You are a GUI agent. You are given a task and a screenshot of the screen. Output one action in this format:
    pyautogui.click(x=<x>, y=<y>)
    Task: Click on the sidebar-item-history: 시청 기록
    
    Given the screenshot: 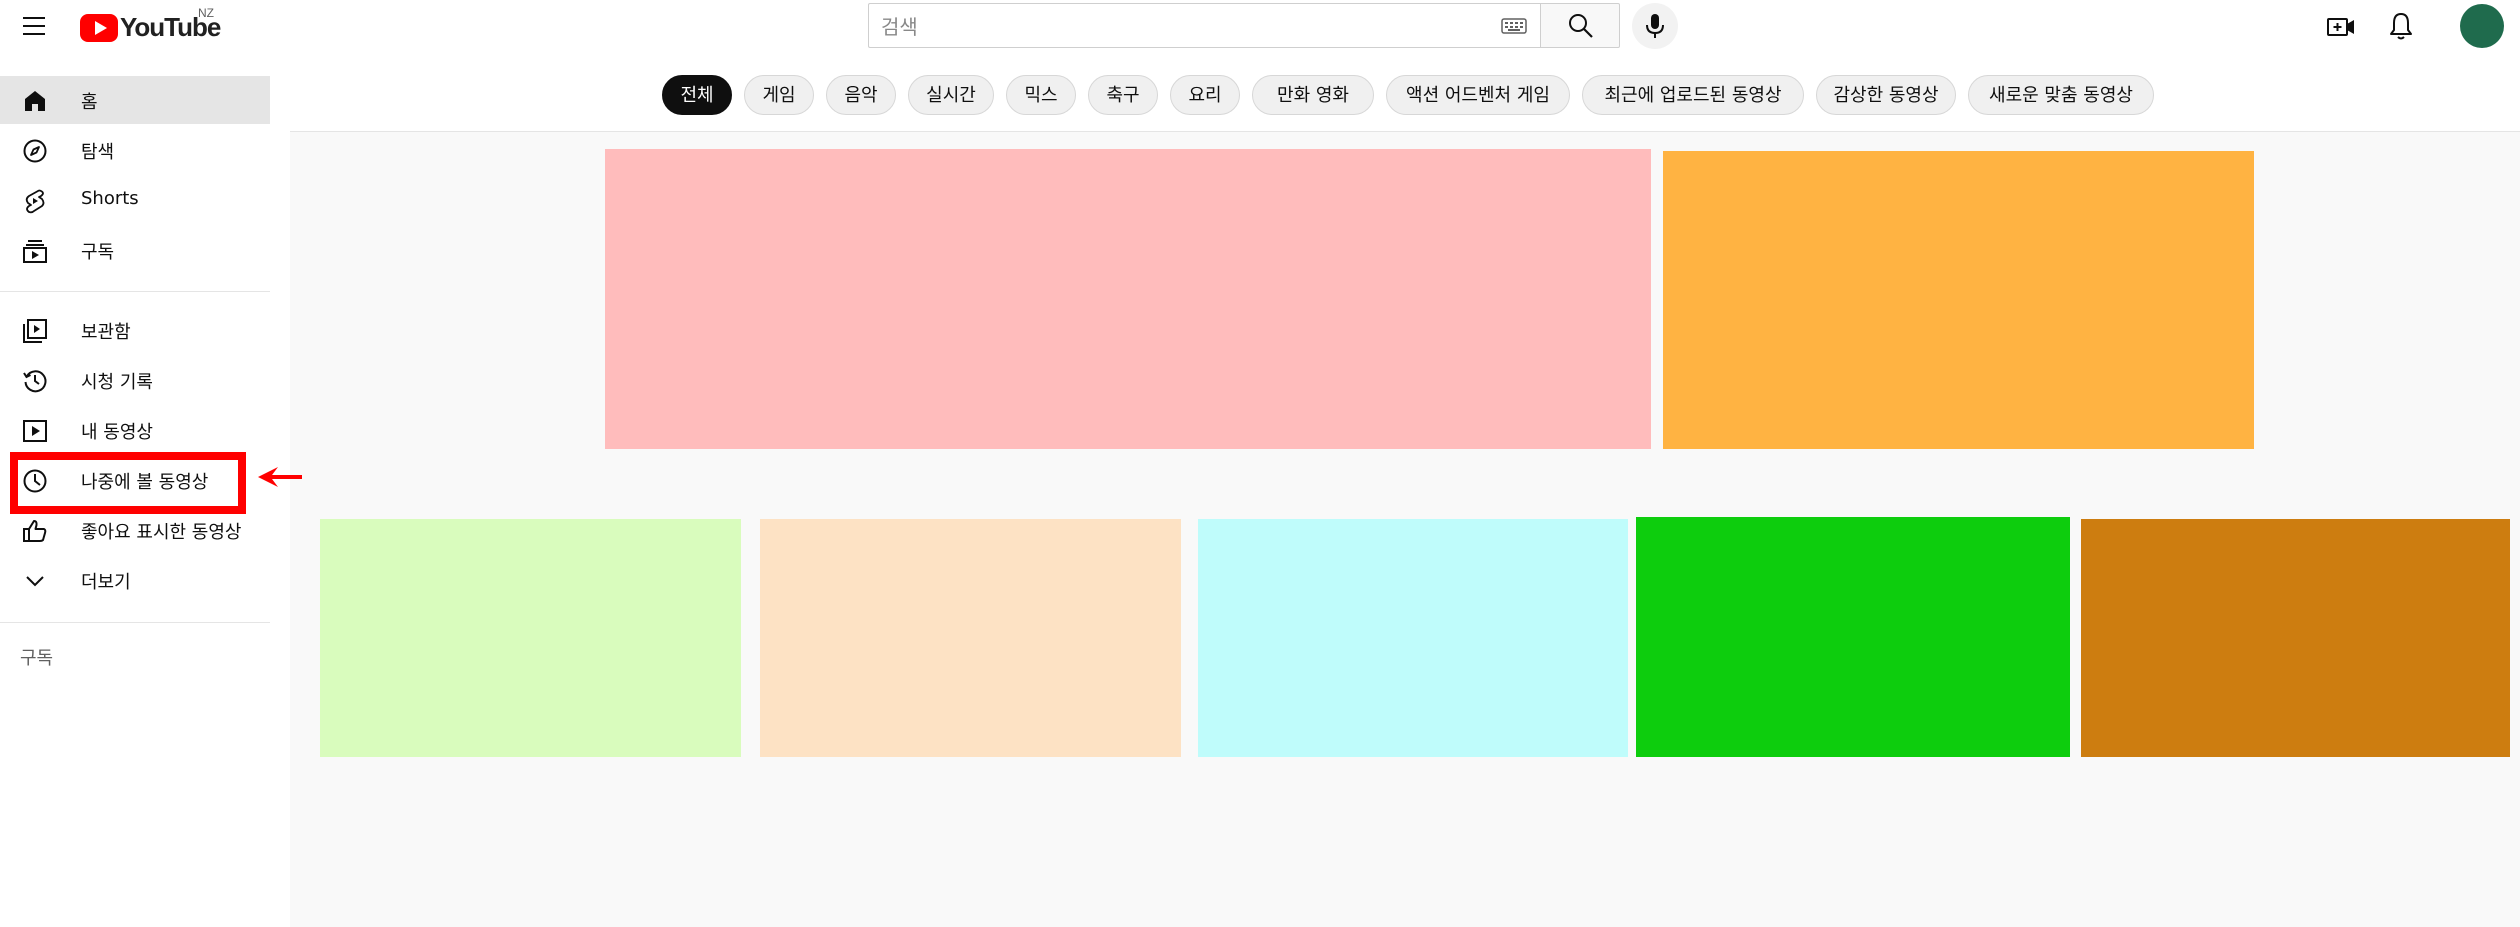 What is the action you would take?
    pyautogui.click(x=135, y=380)
    